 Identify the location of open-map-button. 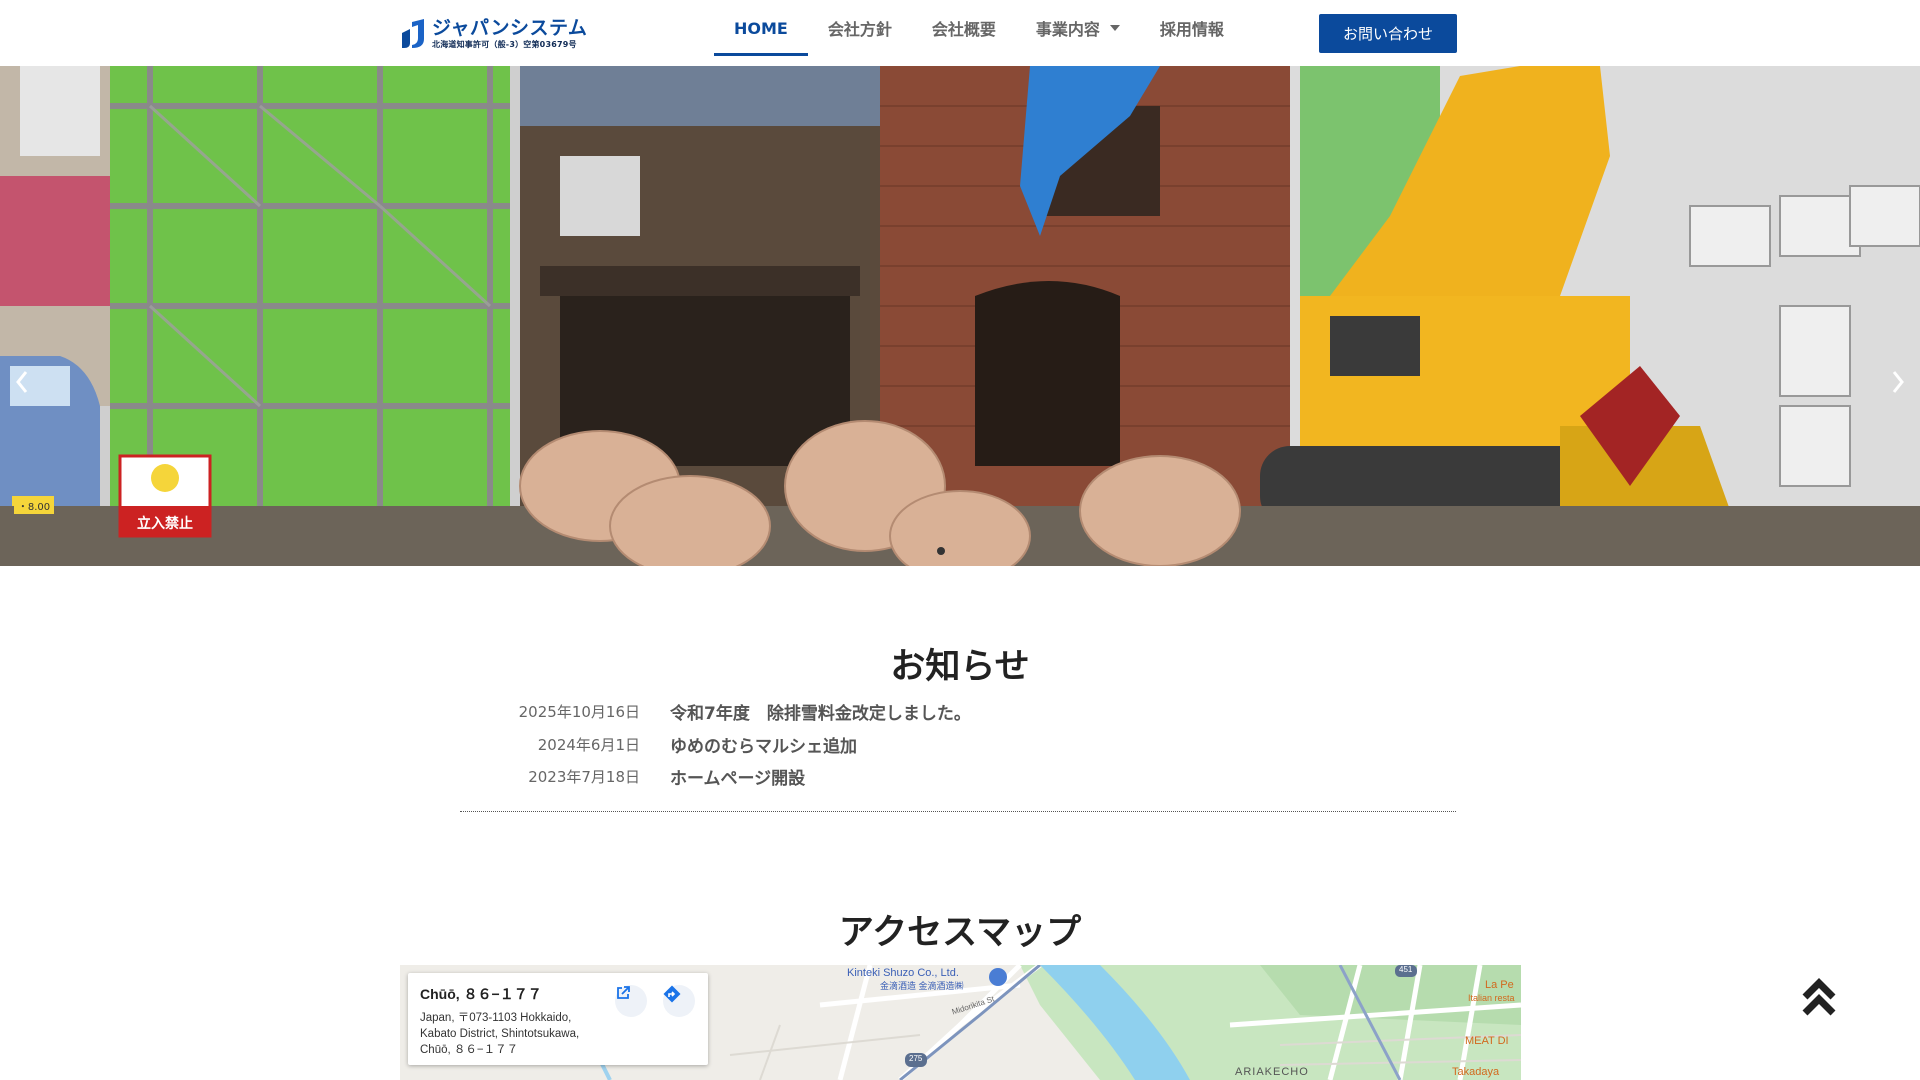
(631, 1001).